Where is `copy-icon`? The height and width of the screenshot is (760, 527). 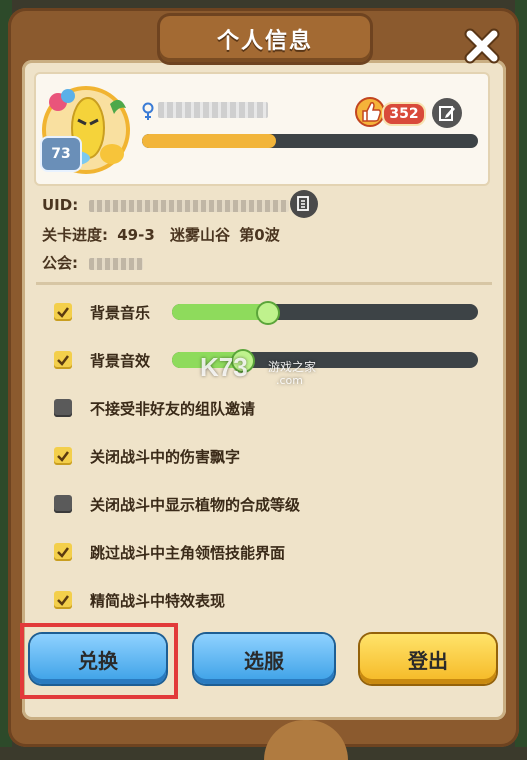 copy-icon is located at coordinates (303, 203).